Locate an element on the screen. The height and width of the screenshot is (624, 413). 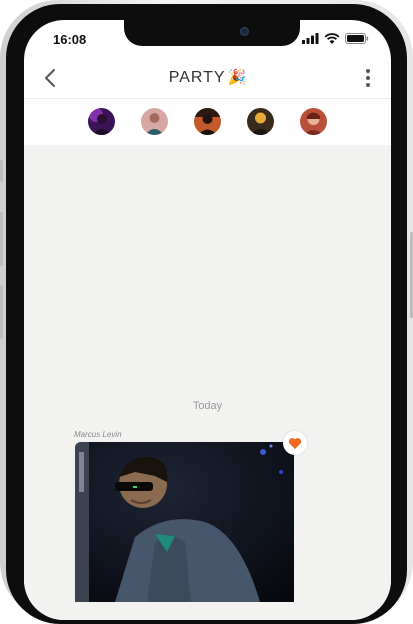
heart-reaction-icon is located at coordinates (295, 443).